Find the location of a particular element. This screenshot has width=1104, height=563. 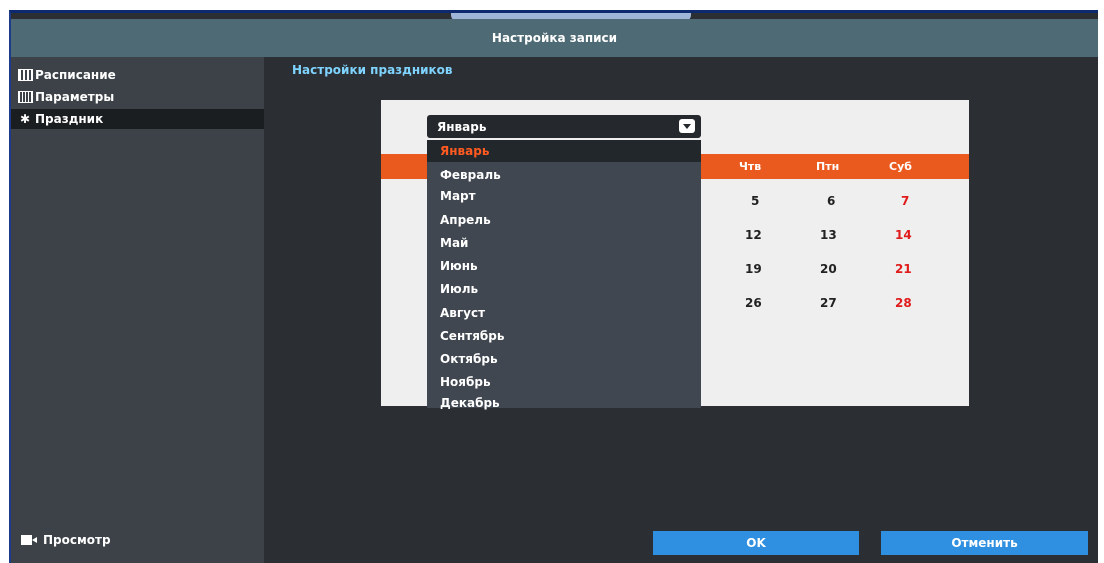

sidebar-item-parameters: Параметры is located at coordinates (137, 97).